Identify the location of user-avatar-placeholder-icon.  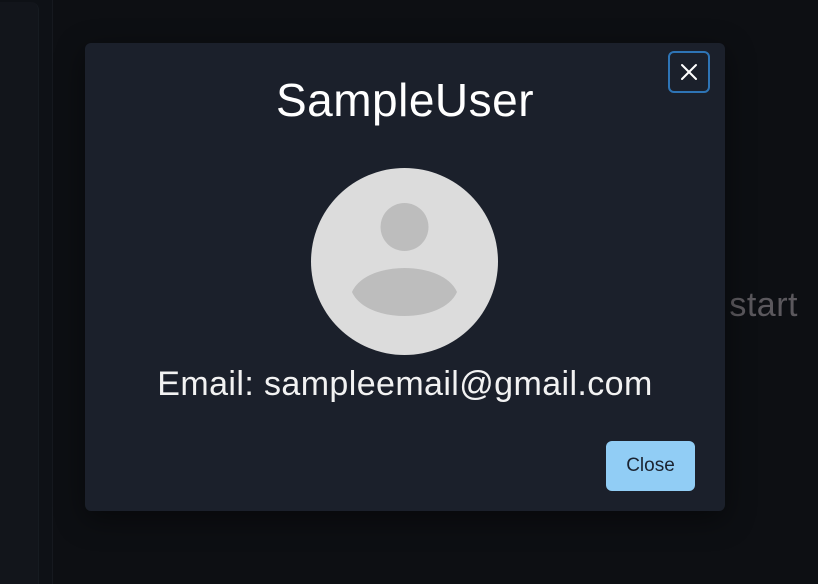
(404, 259).